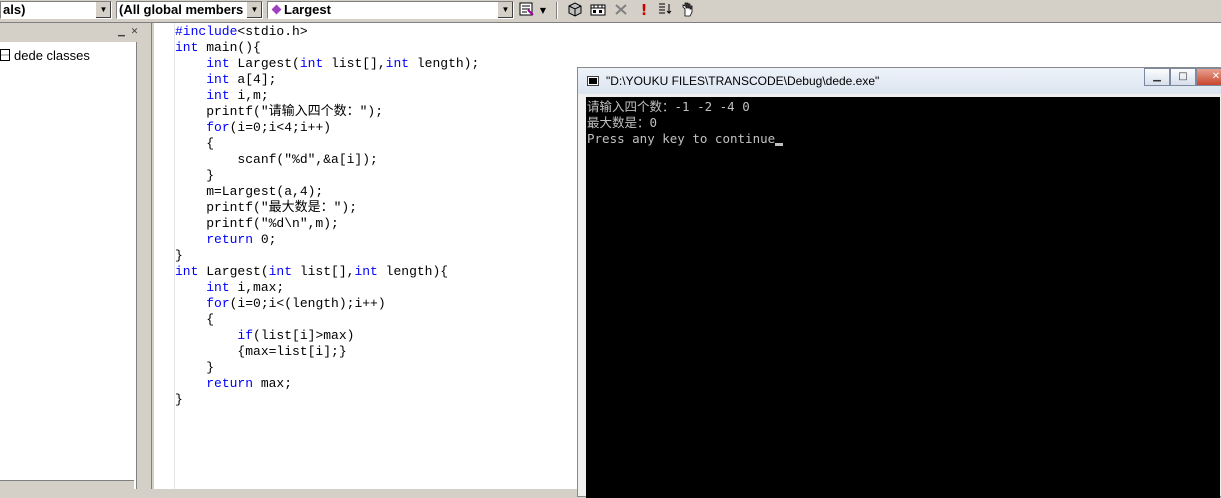 The width and height of the screenshot is (1221, 498). I want to click on code-line: int a[4];, so click(327, 80).